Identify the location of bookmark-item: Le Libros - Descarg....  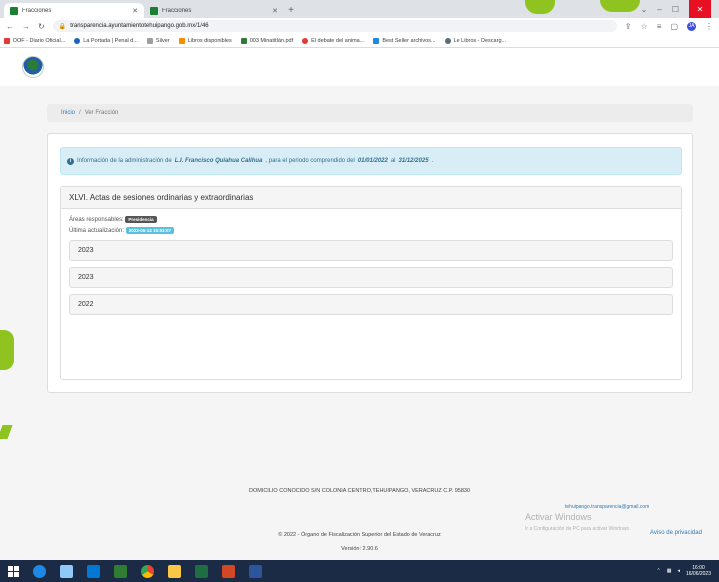
(475, 40).